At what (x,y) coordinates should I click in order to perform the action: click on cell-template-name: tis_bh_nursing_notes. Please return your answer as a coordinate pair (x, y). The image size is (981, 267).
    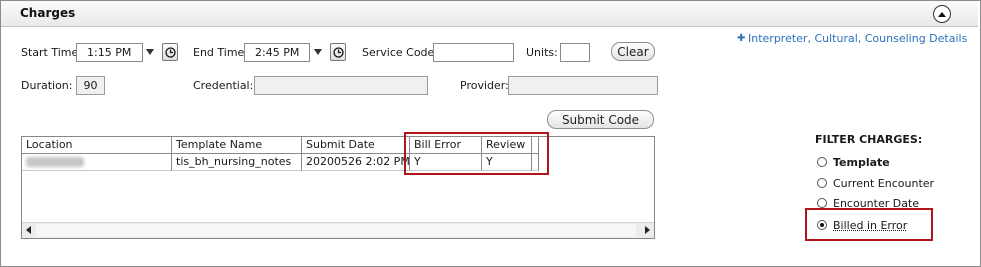
    Looking at the image, I should click on (237, 162).